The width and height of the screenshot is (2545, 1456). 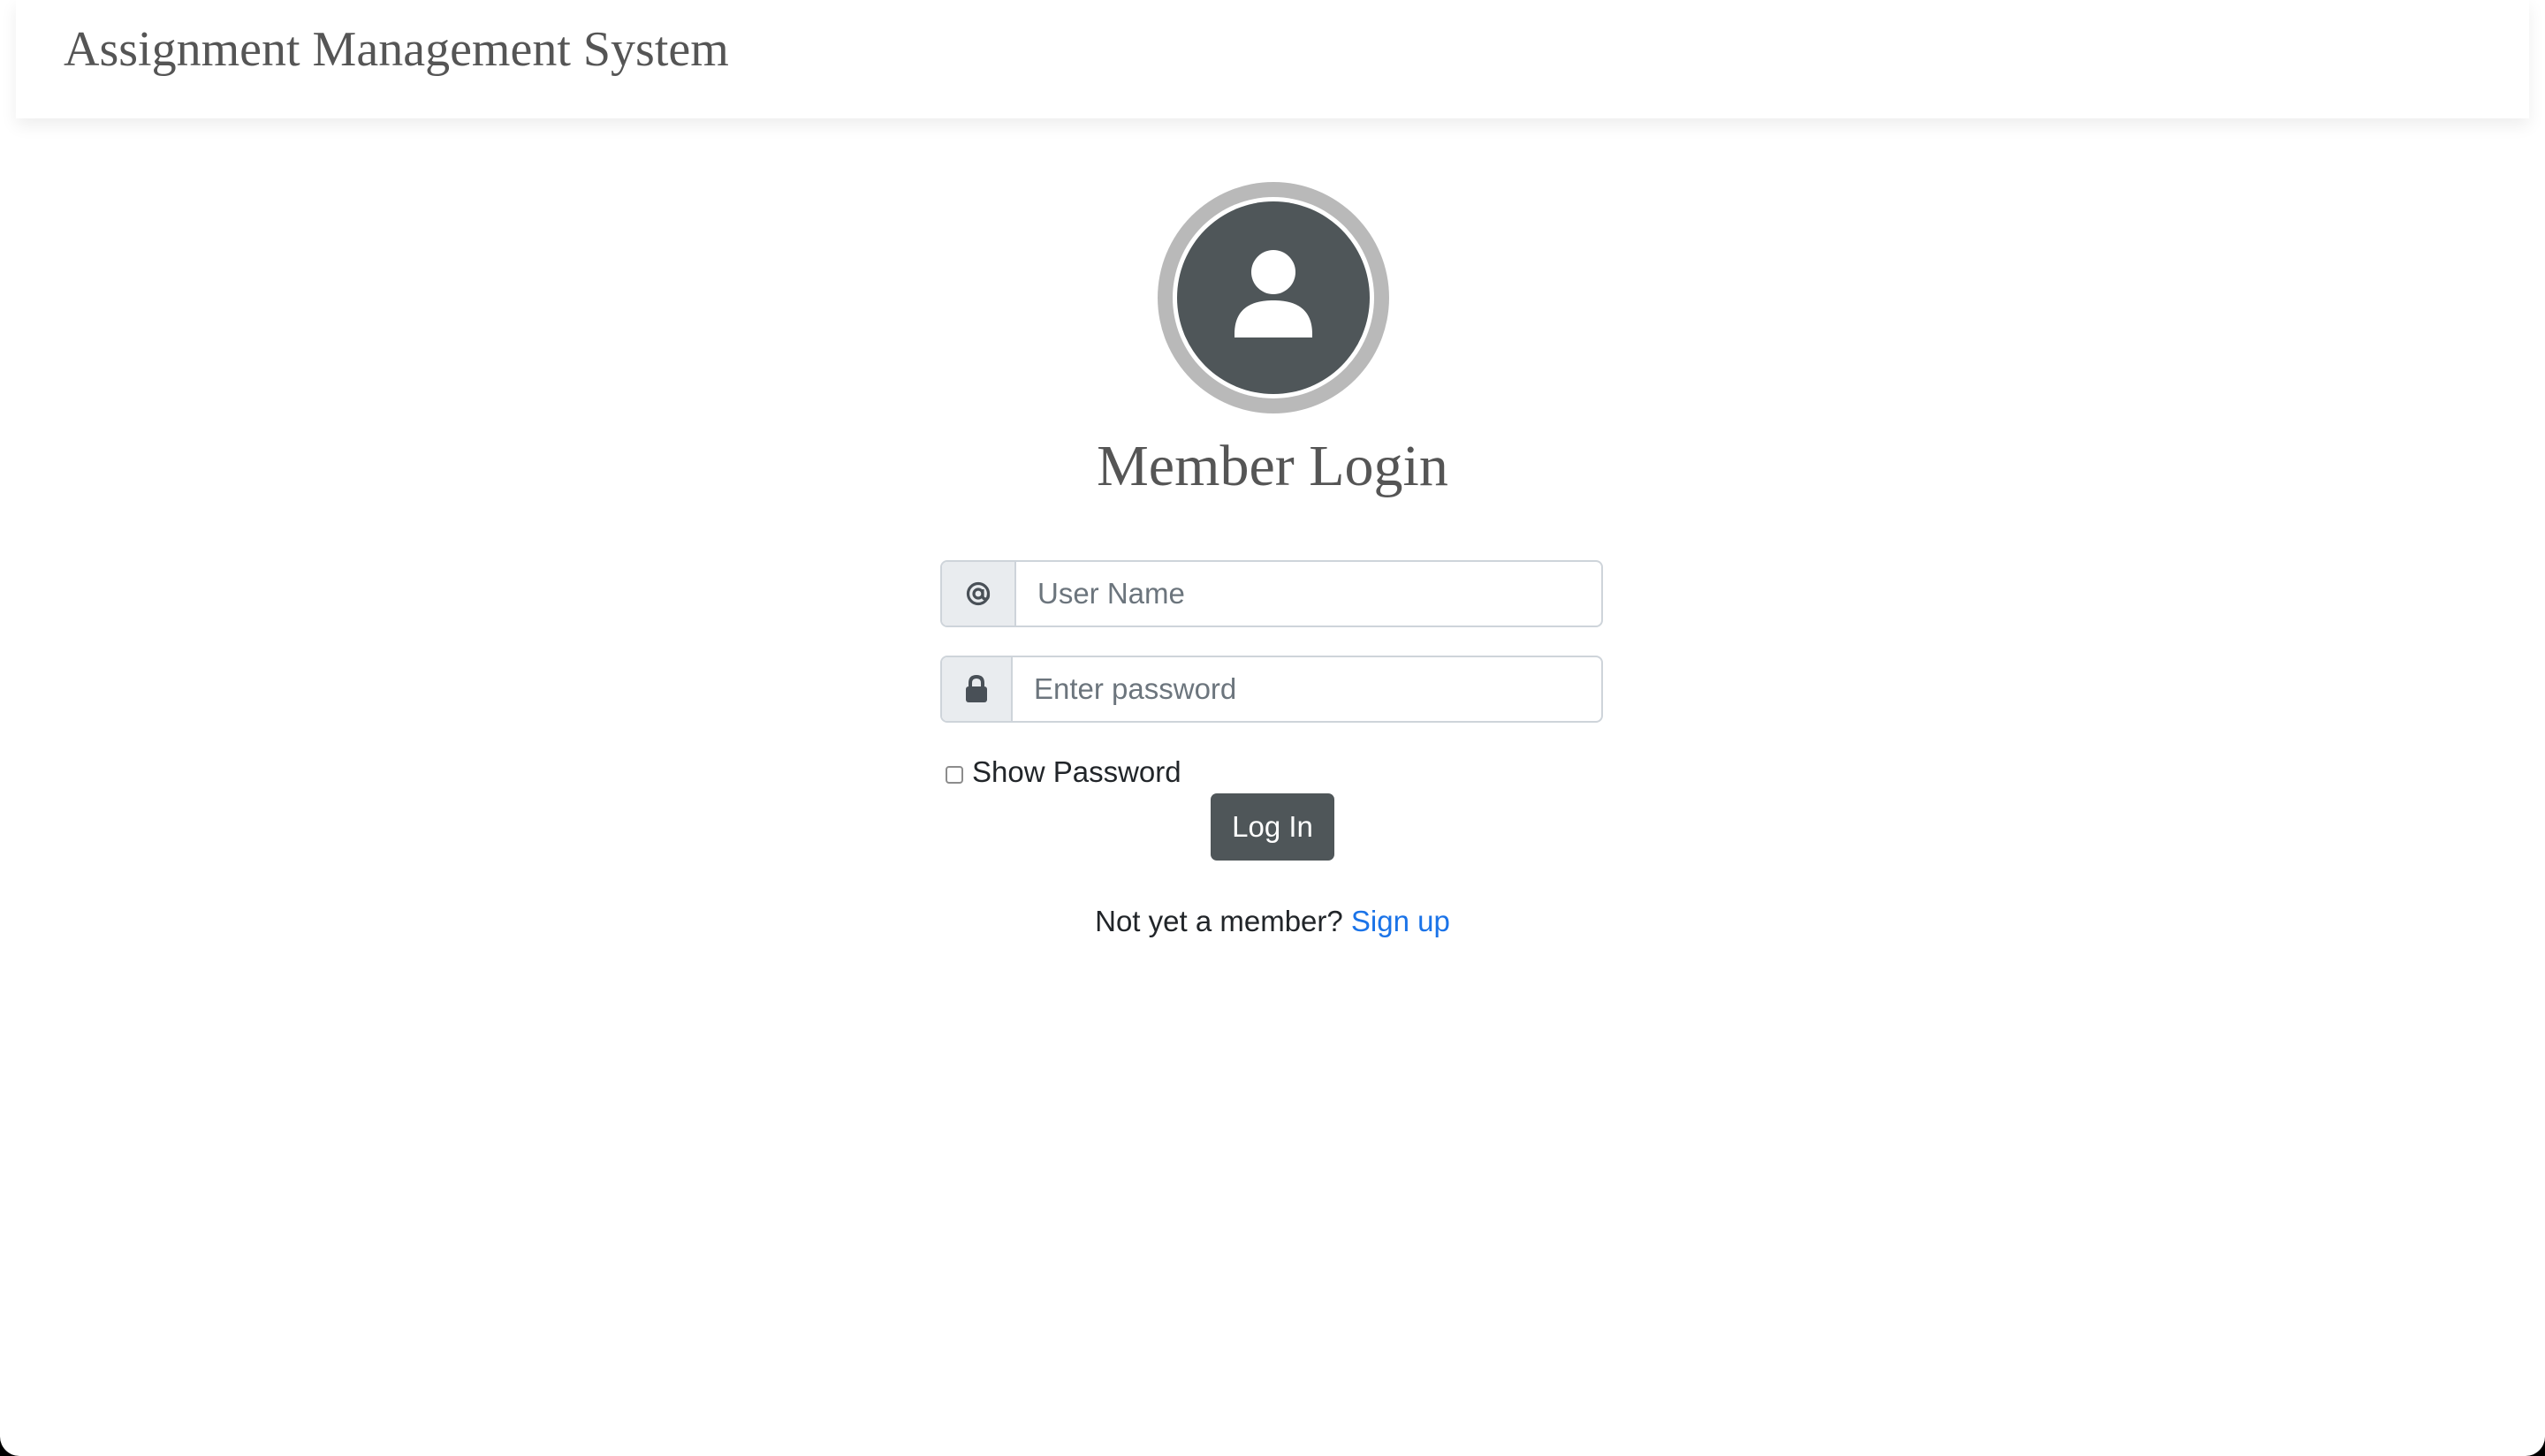 I want to click on avatar-ring, so click(x=1273, y=297).